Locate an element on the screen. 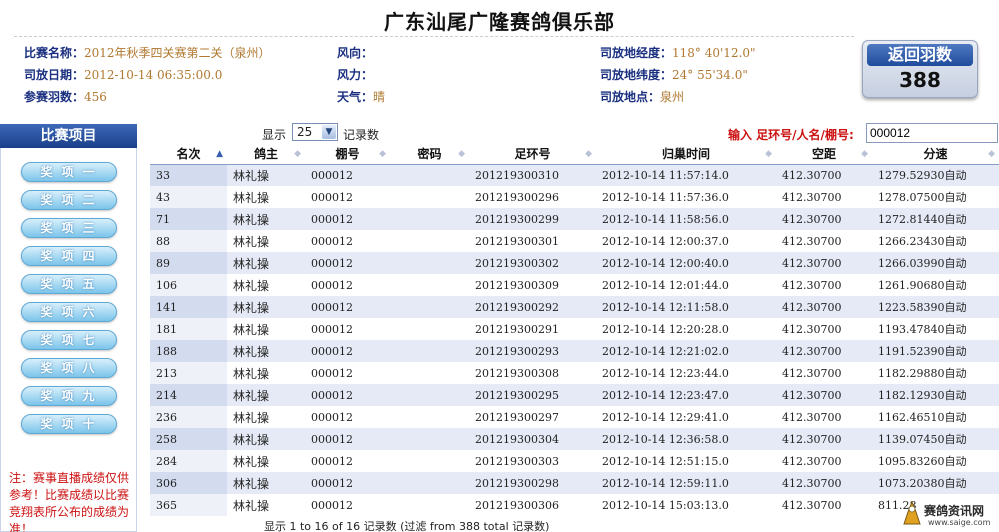 The width and height of the screenshot is (999, 532). entries-value: 456 is located at coordinates (95, 97).